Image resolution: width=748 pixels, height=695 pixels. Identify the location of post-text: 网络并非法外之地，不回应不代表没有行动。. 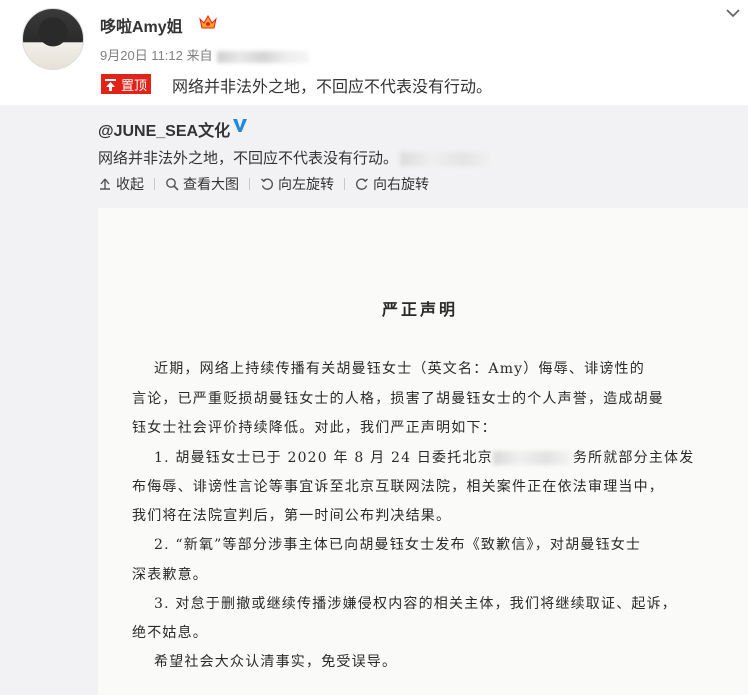
(332, 87).